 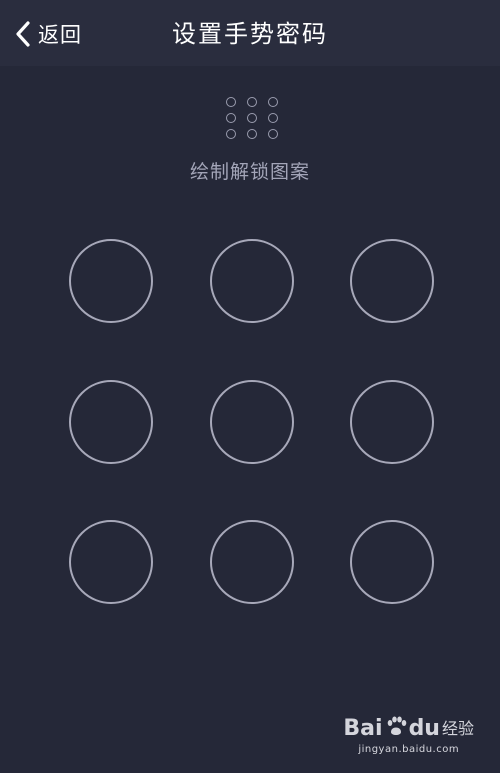 I want to click on watermark-brand: Bai du 经验, so click(x=408, y=729).